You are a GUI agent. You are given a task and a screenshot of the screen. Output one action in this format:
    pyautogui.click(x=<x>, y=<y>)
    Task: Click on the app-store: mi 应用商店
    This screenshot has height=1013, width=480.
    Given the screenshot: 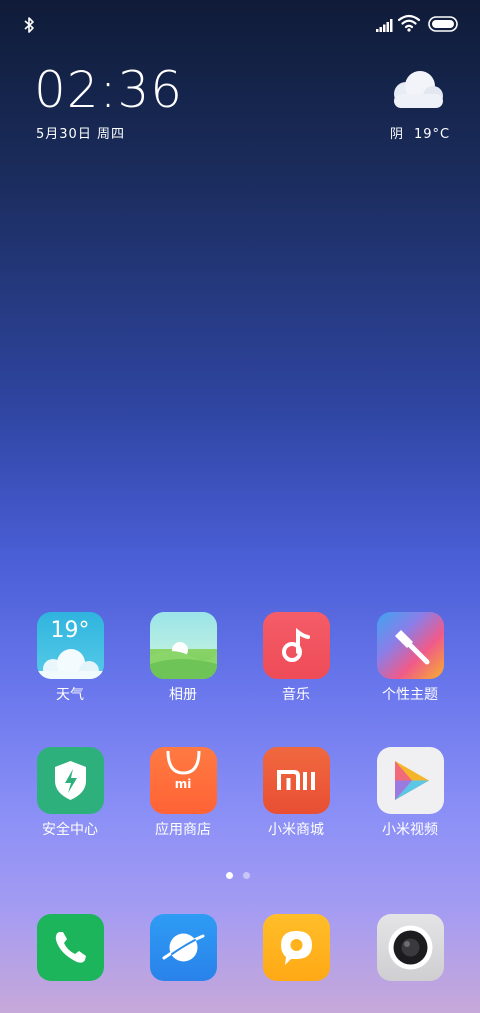 What is the action you would take?
    pyautogui.click(x=183, y=793)
    